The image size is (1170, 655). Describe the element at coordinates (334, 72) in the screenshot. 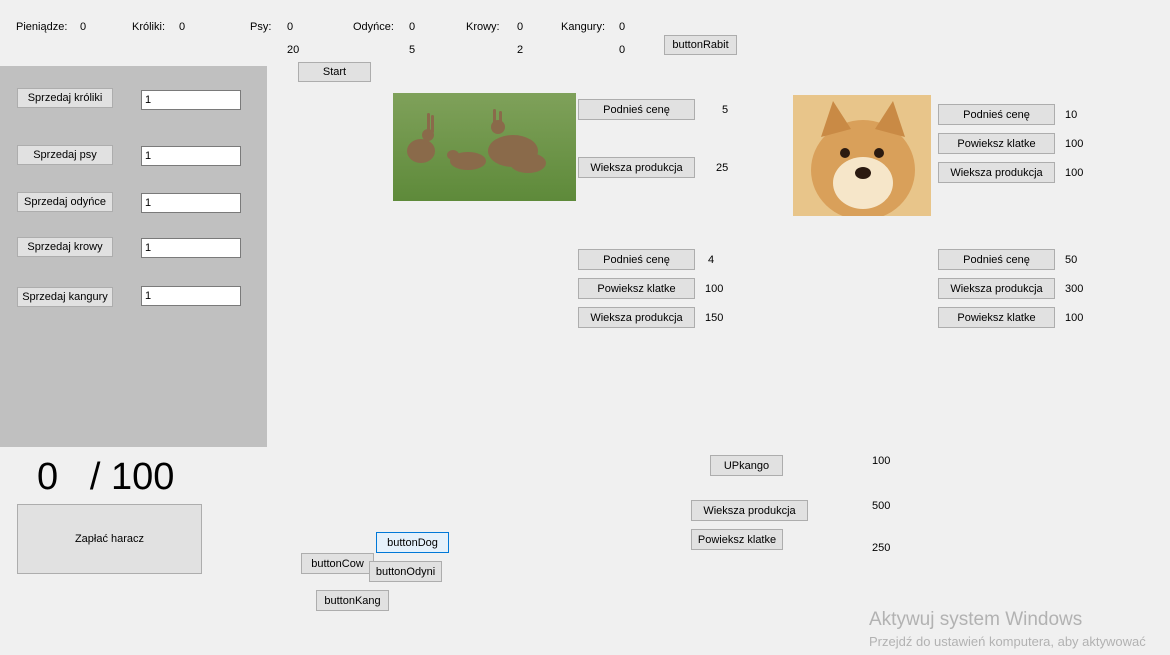

I see `start-button: Start` at that location.